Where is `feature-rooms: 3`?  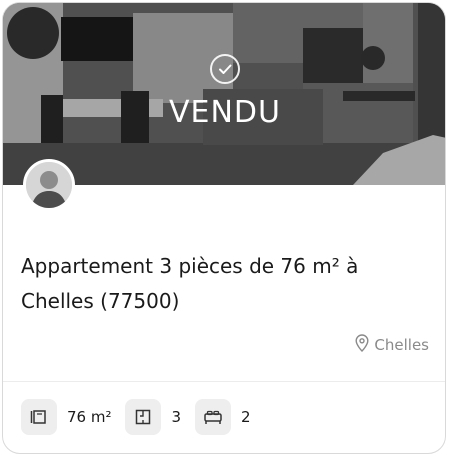 feature-rooms: 3 is located at coordinates (153, 417).